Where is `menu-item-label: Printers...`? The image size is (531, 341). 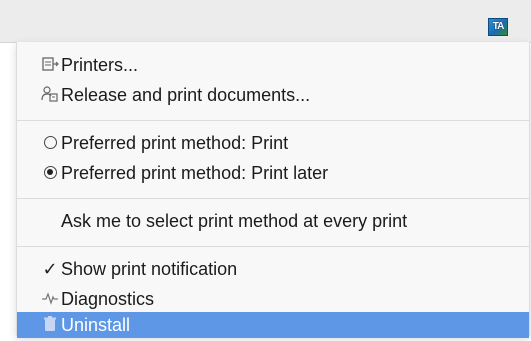 menu-item-label: Printers... is located at coordinates (100, 65).